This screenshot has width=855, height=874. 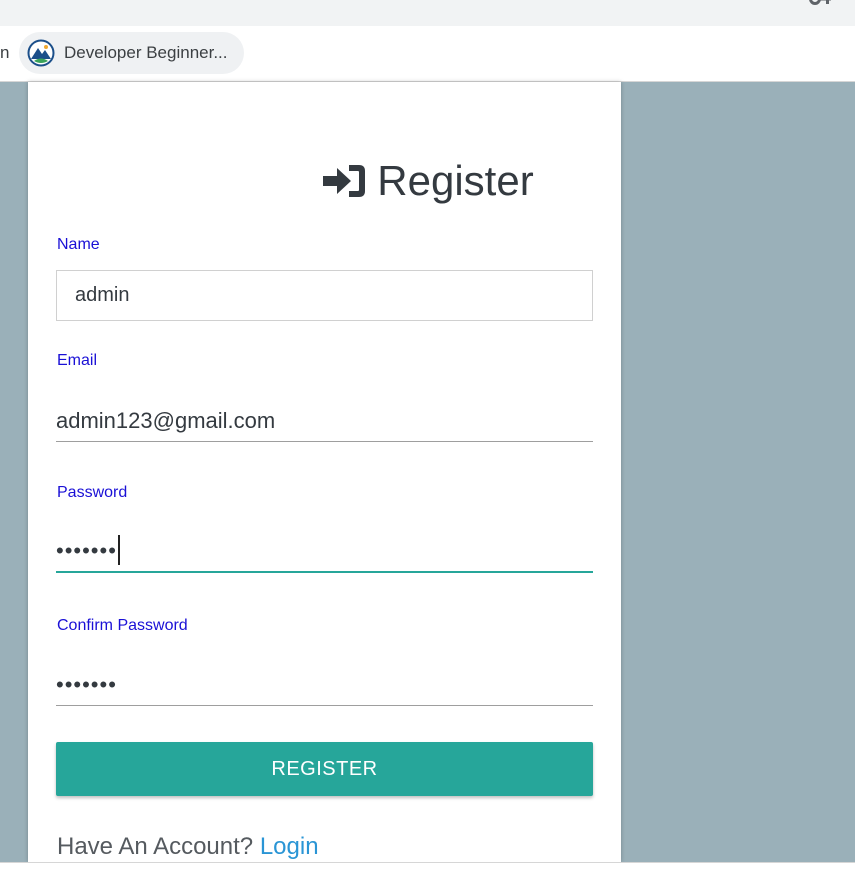 What do you see at coordinates (427, 868) in the screenshot?
I see `browser-bottom-strip` at bounding box center [427, 868].